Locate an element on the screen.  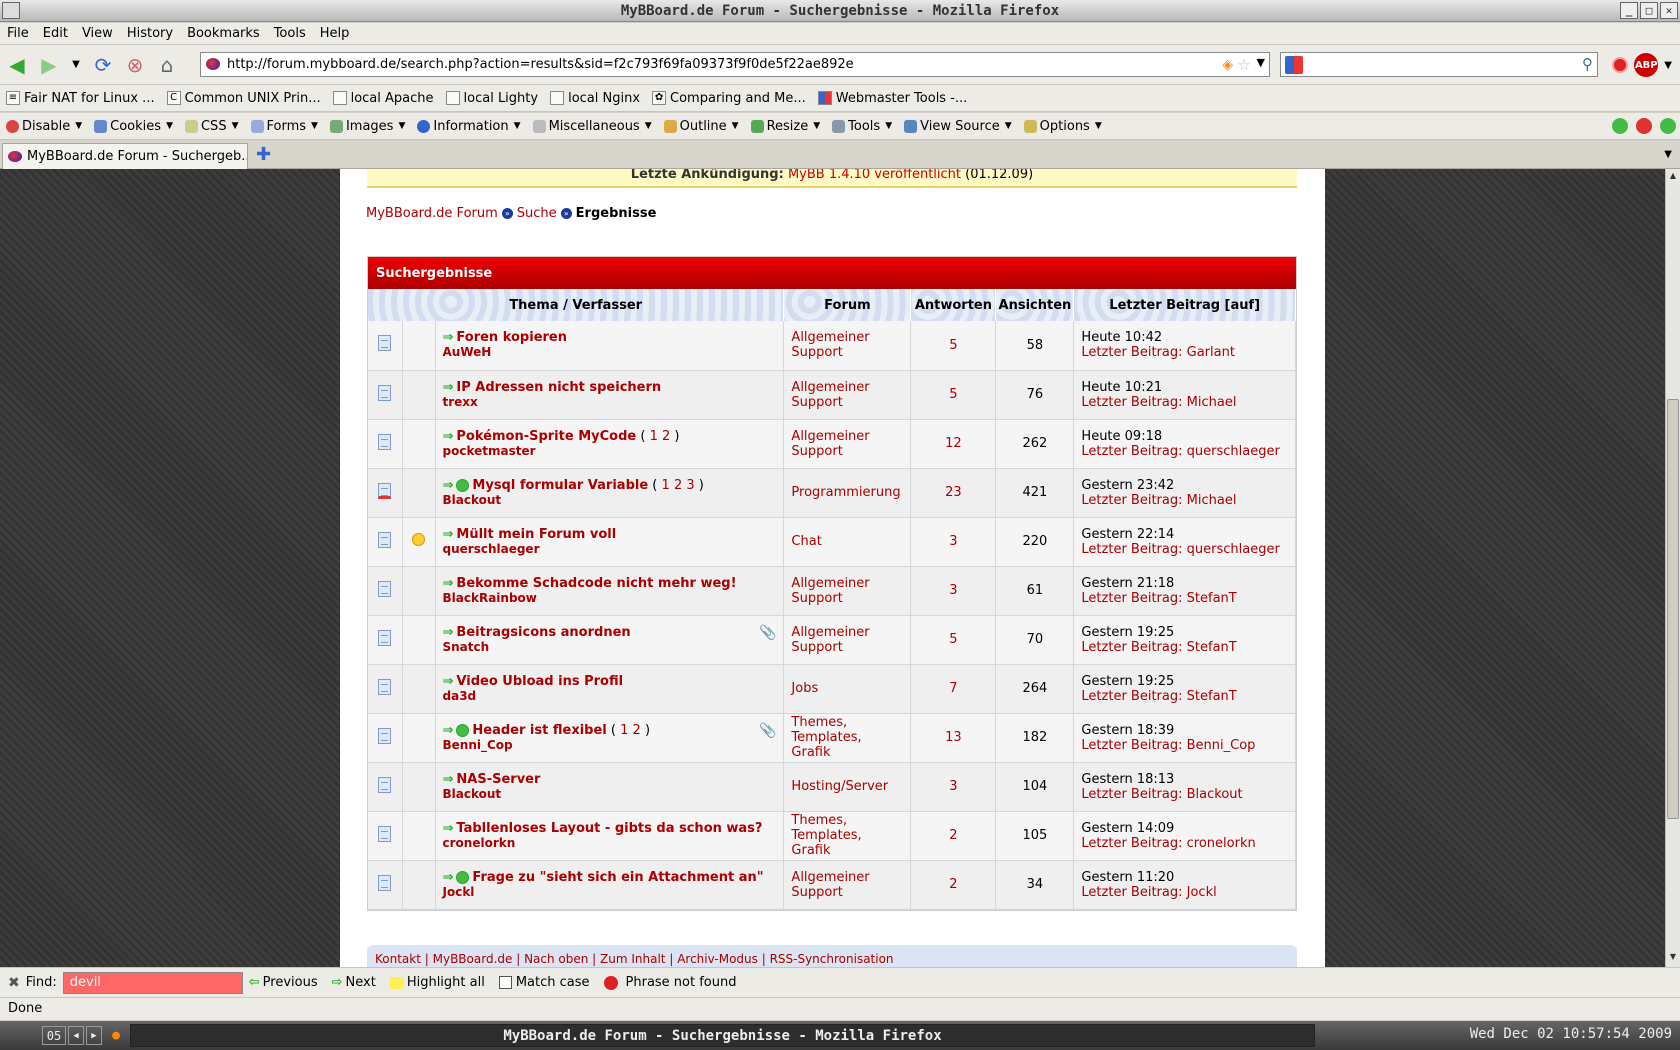
workspace-next-icon: ▶ is located at coordinates (94, 1035).